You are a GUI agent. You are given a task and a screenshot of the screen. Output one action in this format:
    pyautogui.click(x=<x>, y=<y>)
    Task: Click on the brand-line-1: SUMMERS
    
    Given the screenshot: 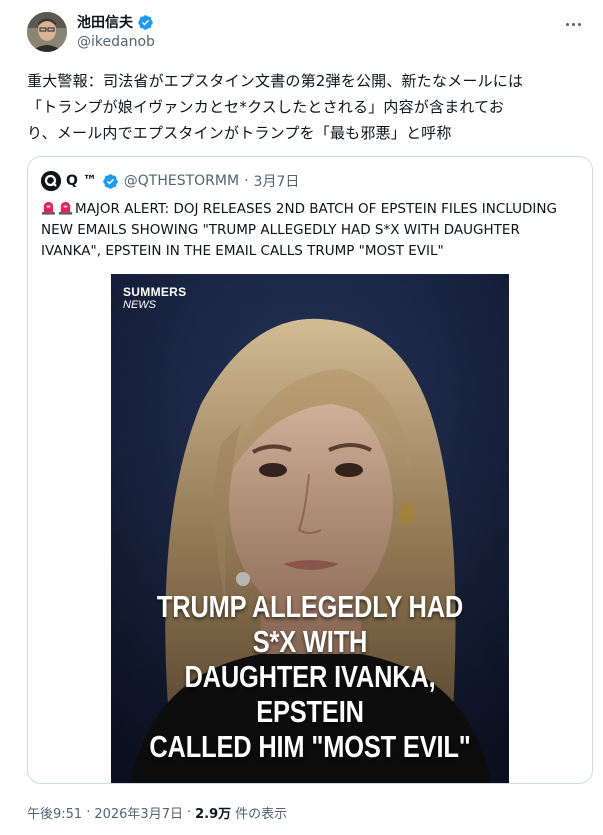 What is the action you would take?
    pyautogui.click(x=155, y=292)
    